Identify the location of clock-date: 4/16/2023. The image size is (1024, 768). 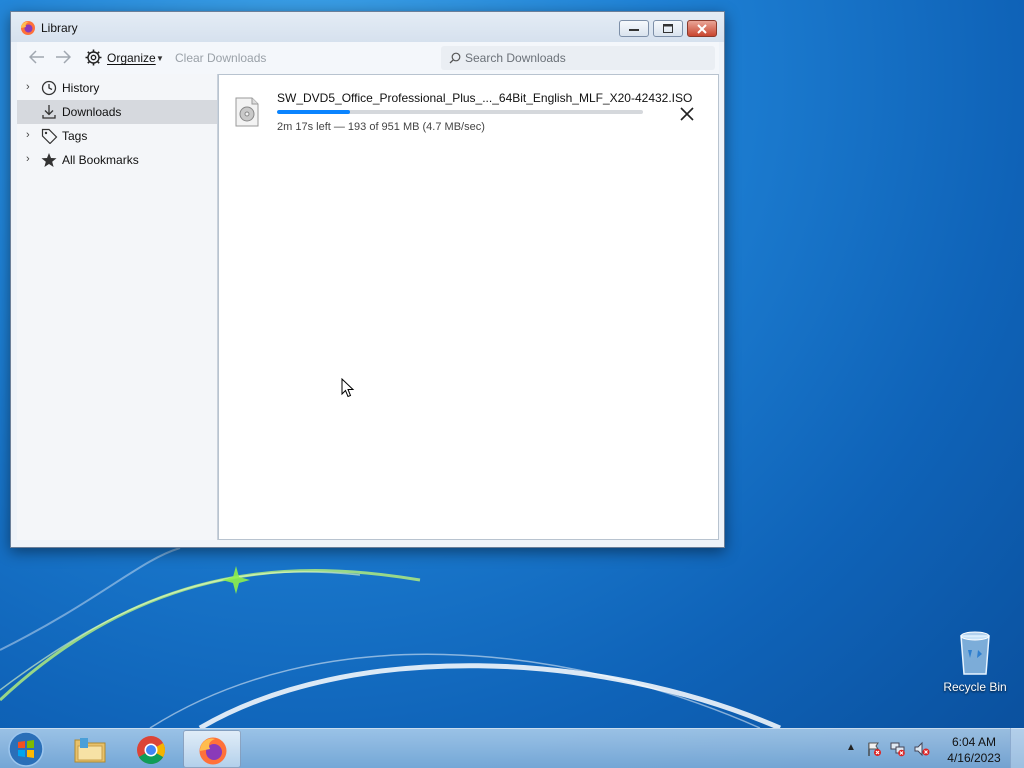
(974, 758).